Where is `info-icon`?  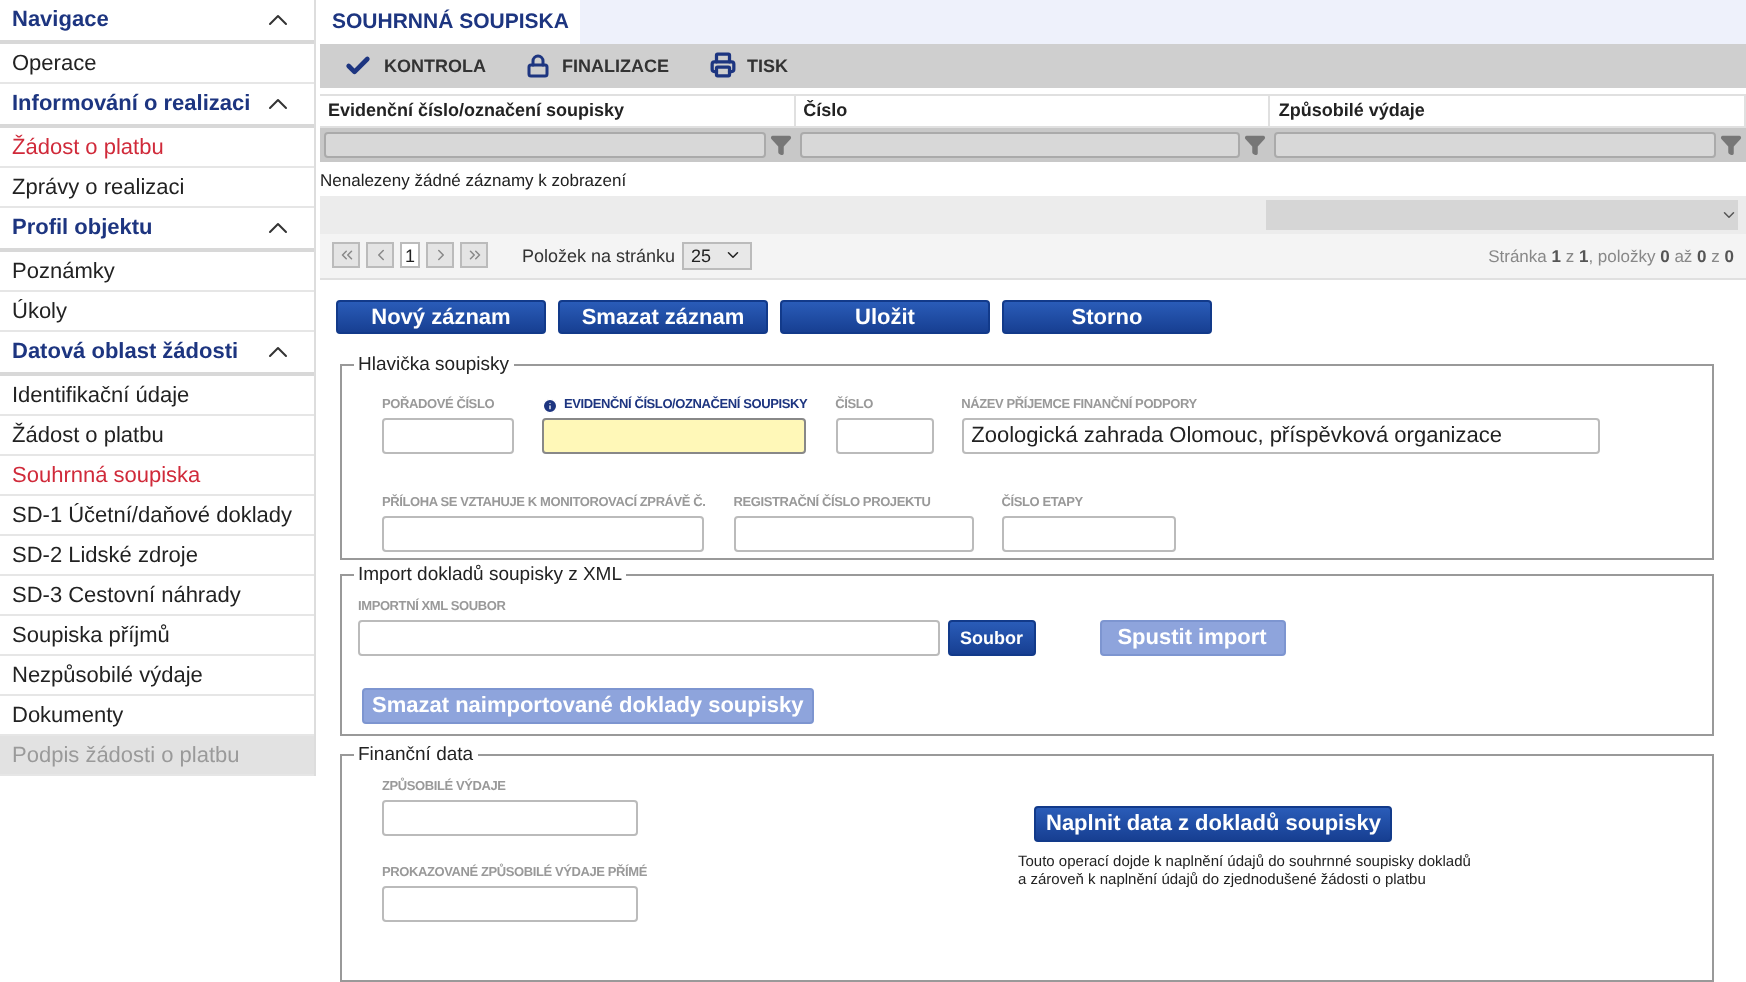 info-icon is located at coordinates (550, 405).